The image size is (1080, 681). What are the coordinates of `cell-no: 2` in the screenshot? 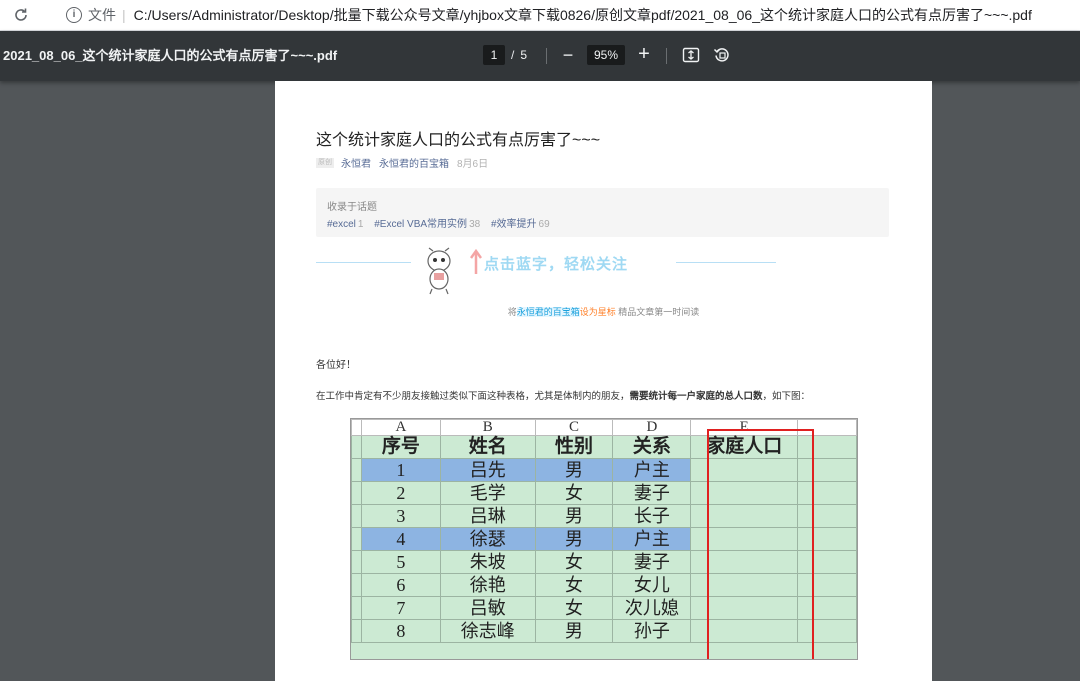 It's located at (400, 493).